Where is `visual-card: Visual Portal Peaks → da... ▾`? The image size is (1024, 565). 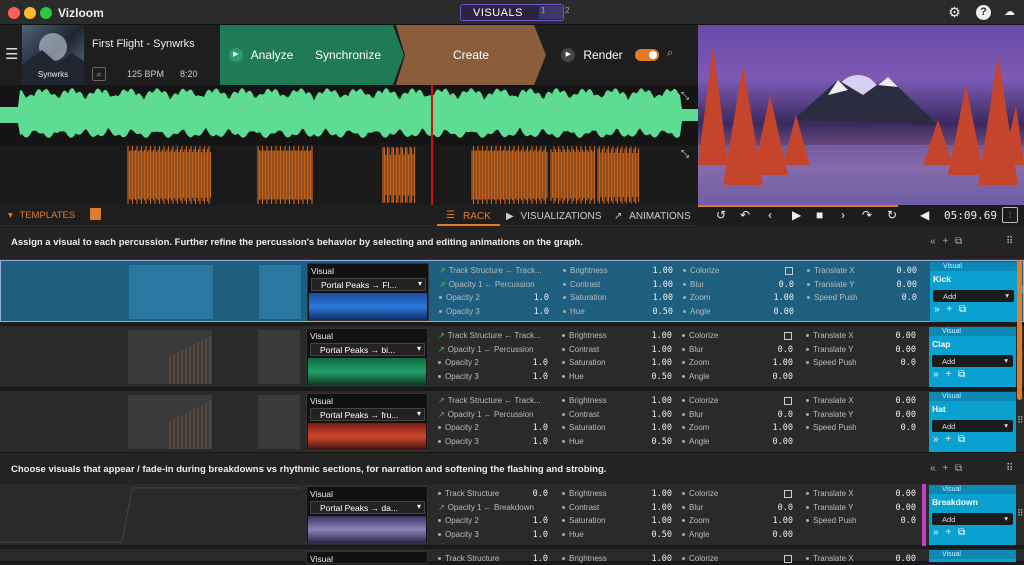 visual-card: Visual Portal Peaks → da... ▾ is located at coordinates (367, 515).